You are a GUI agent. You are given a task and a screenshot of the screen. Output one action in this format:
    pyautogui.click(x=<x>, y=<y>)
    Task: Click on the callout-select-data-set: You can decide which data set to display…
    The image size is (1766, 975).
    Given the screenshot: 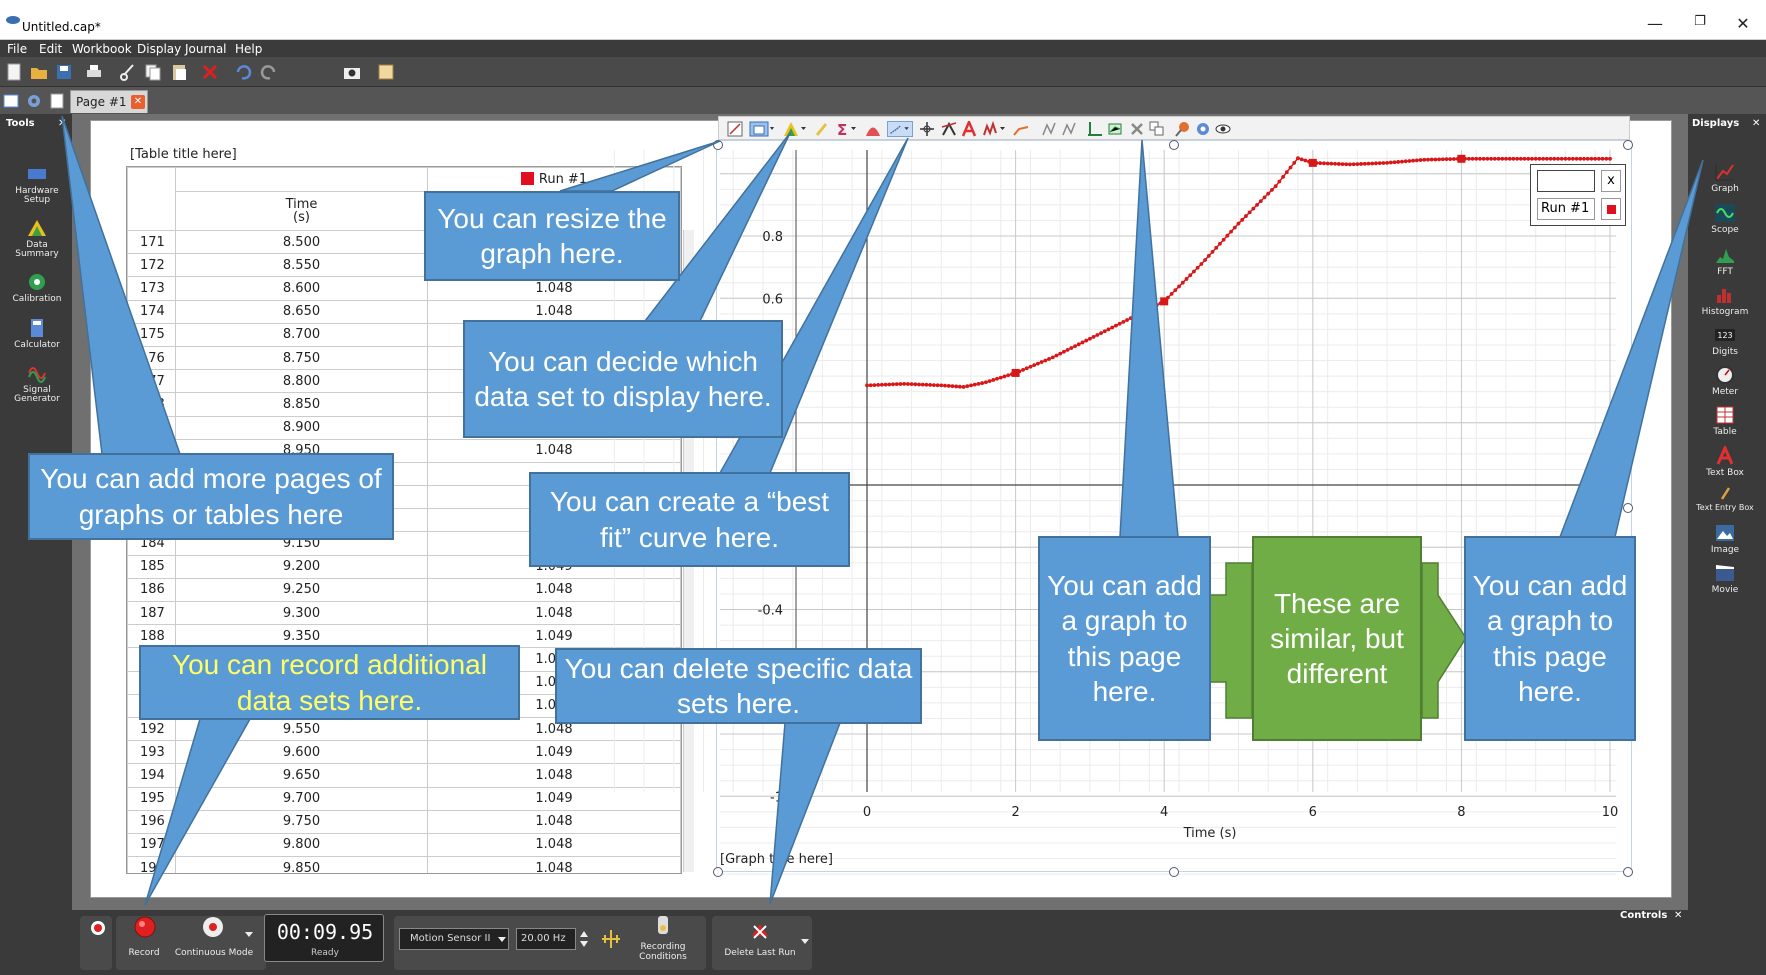 What is the action you would take?
    pyautogui.click(x=623, y=379)
    